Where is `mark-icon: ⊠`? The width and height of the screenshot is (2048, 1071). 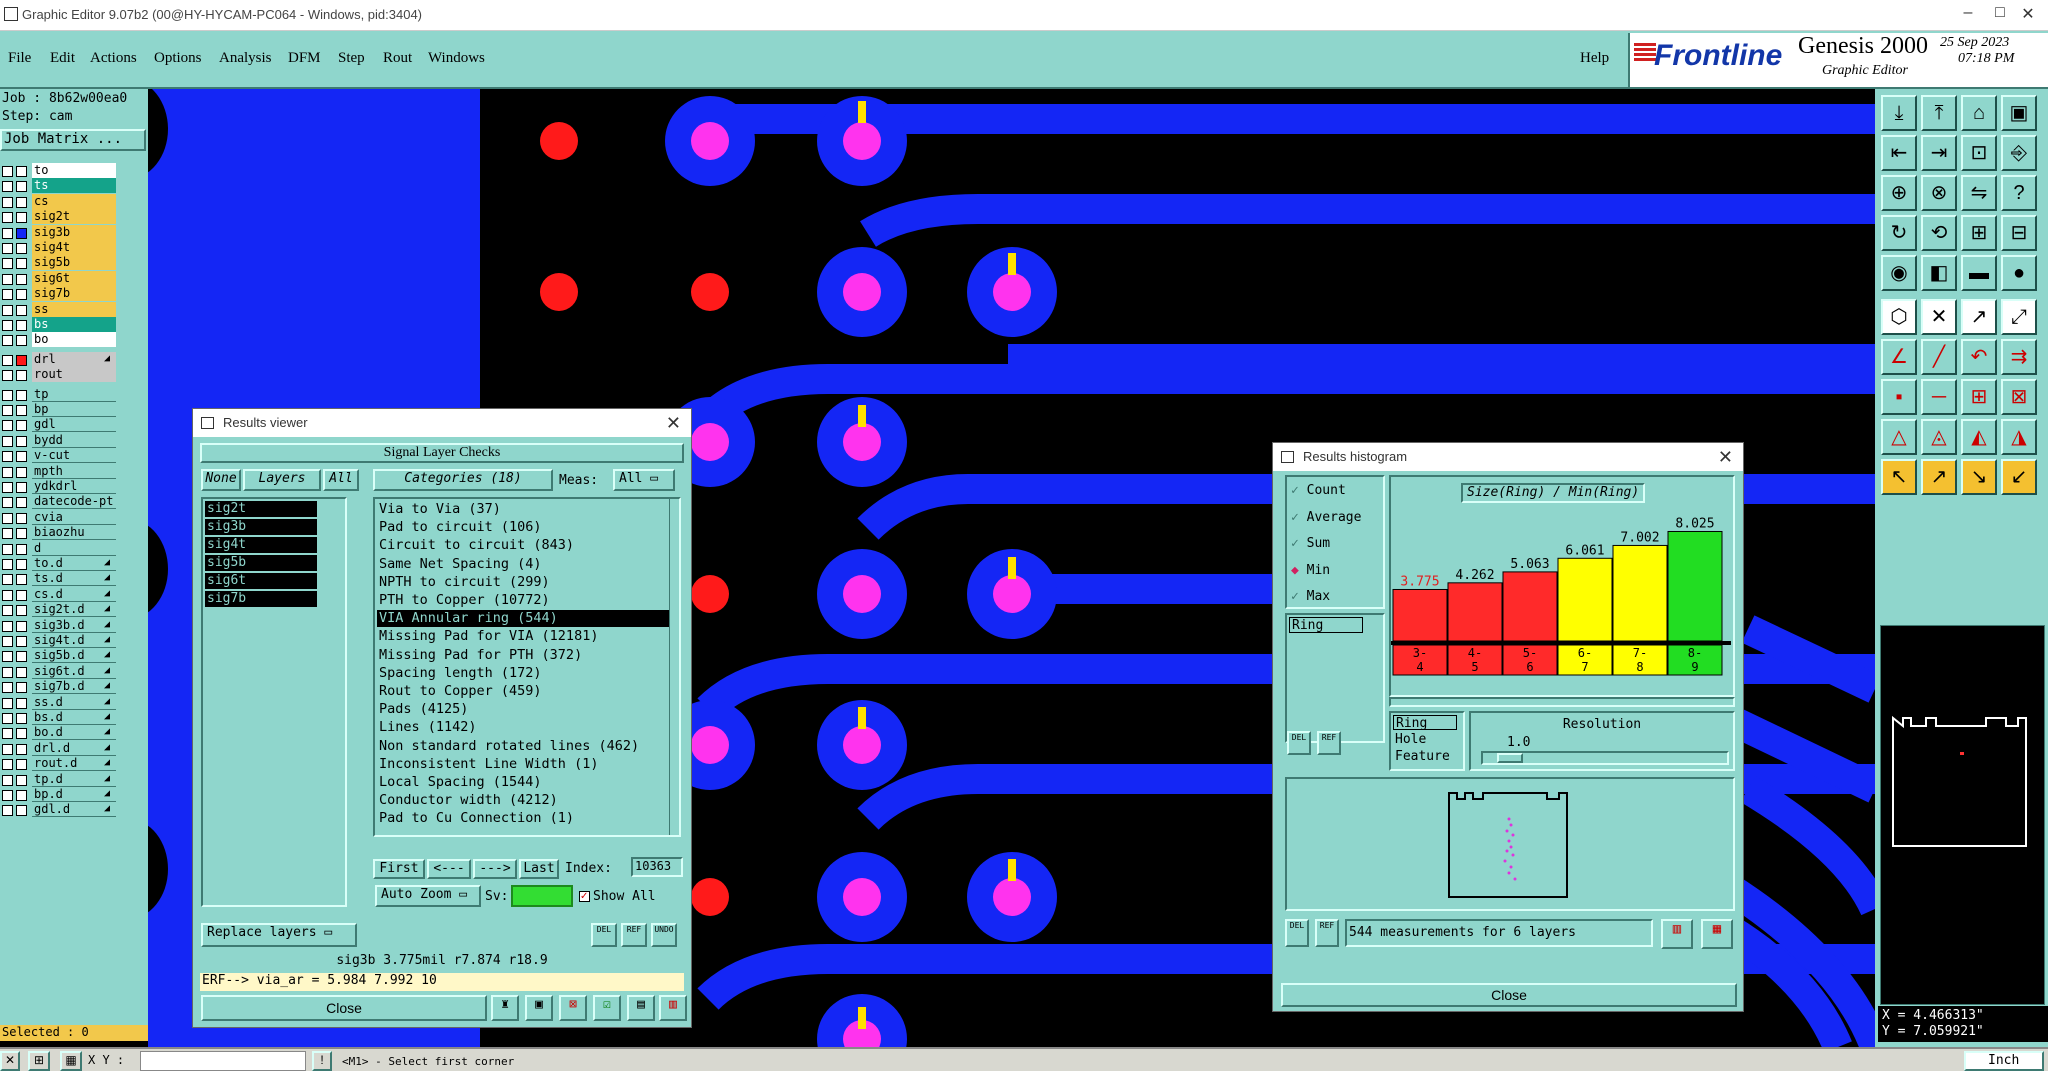
mark-icon: ⊠ is located at coordinates (573, 1008).